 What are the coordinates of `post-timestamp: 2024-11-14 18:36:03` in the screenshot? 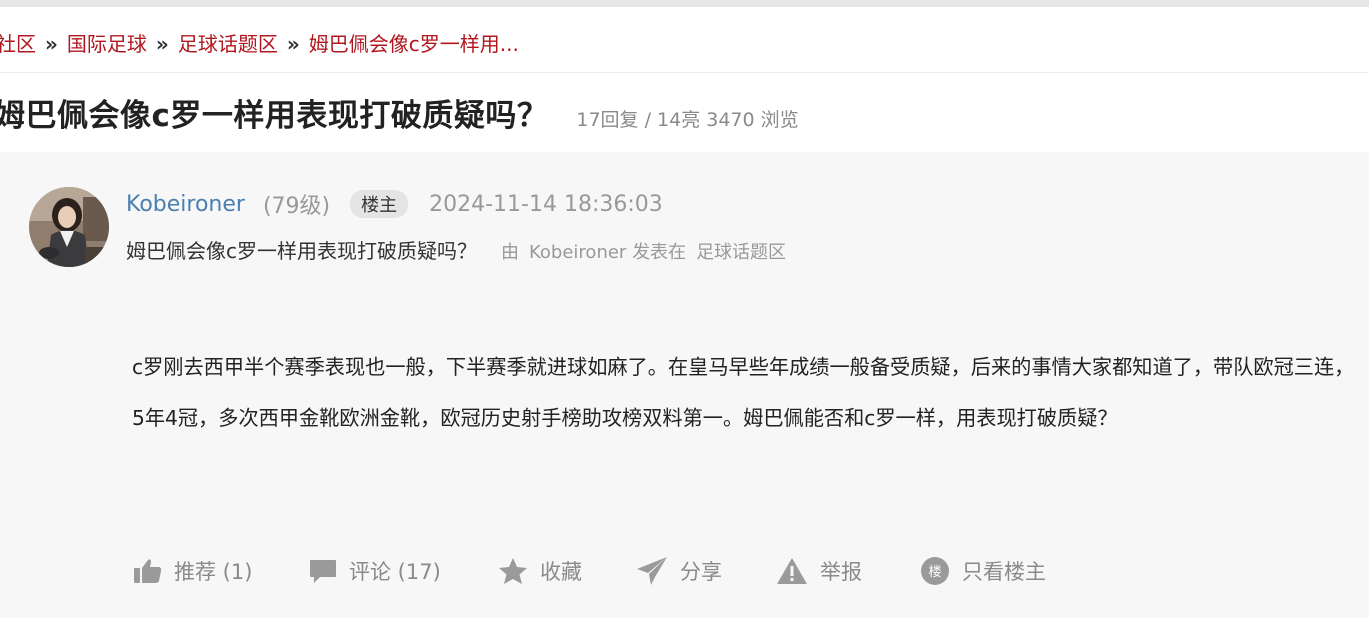 It's located at (546, 204).